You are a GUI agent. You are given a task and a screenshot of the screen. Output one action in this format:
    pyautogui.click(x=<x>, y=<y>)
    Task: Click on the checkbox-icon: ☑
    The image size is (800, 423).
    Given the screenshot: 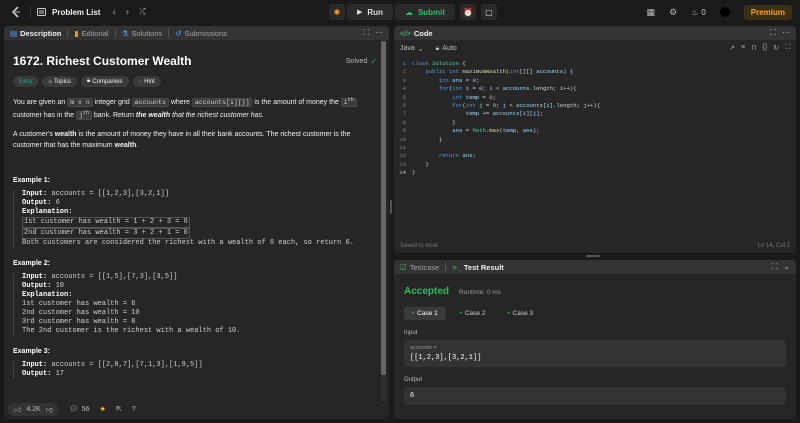 What is the action you would take?
    pyautogui.click(x=403, y=267)
    